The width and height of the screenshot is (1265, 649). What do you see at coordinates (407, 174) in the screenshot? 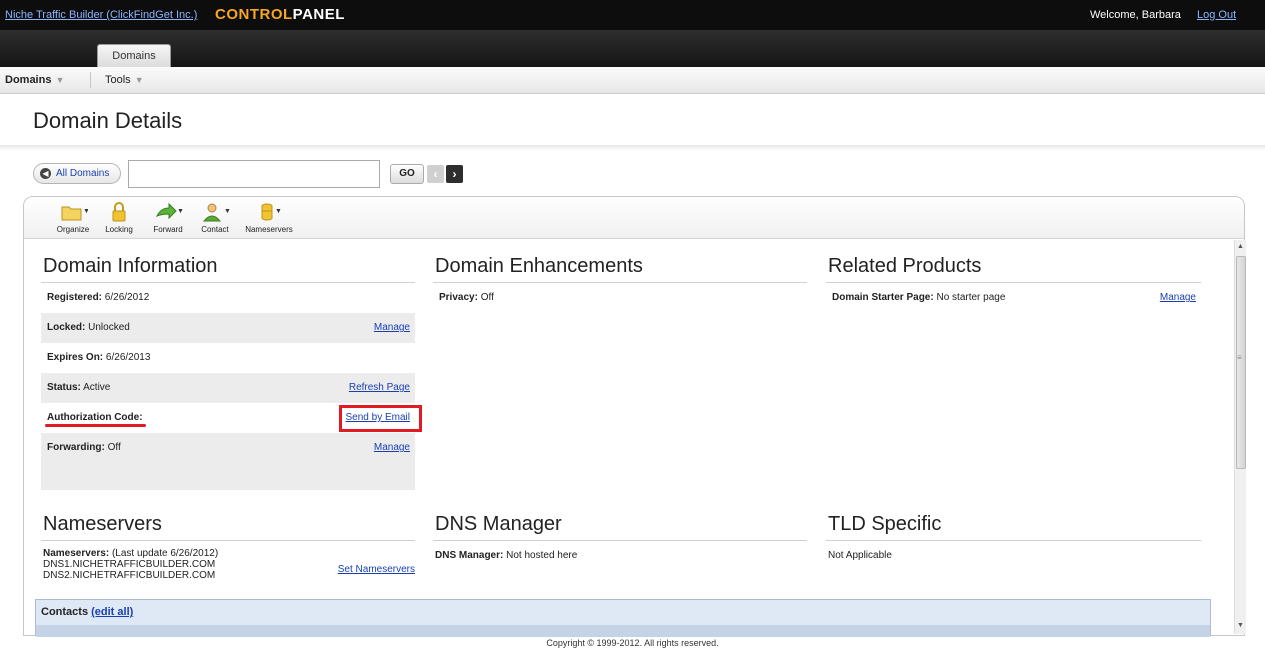
I see `go-button: GO` at bounding box center [407, 174].